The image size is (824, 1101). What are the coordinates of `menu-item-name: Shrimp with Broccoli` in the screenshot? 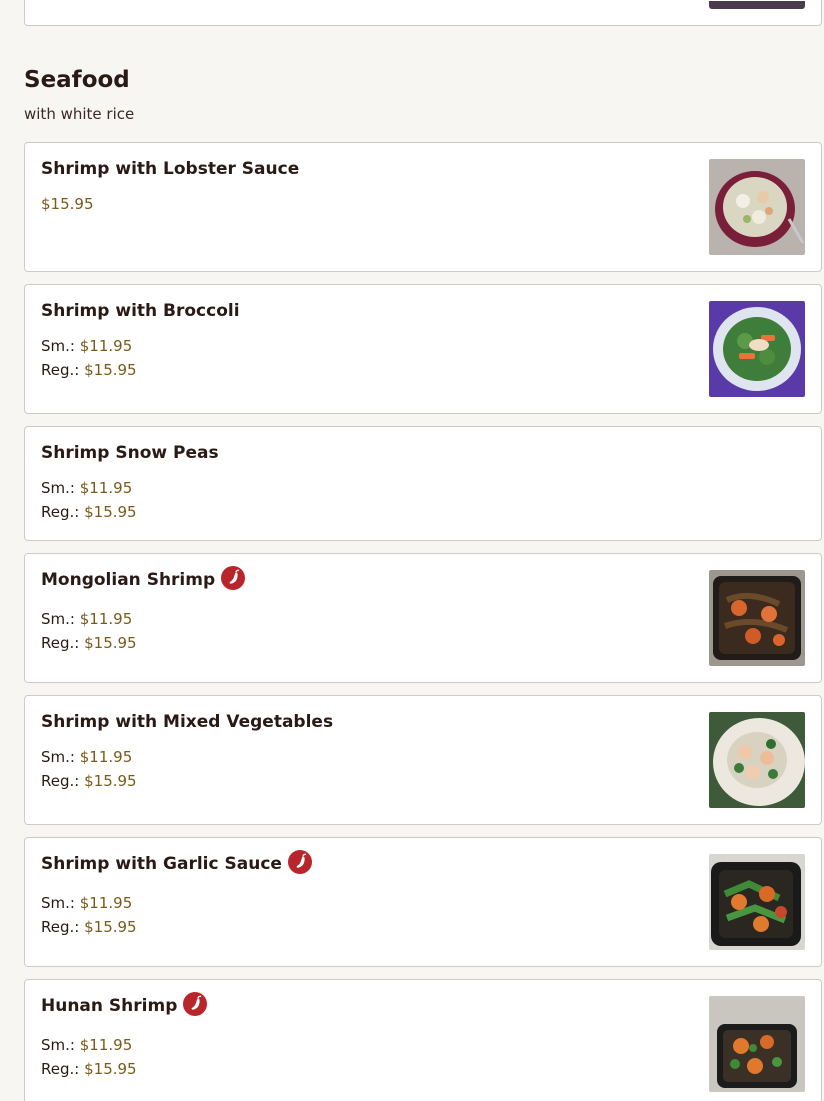 It's located at (140, 311).